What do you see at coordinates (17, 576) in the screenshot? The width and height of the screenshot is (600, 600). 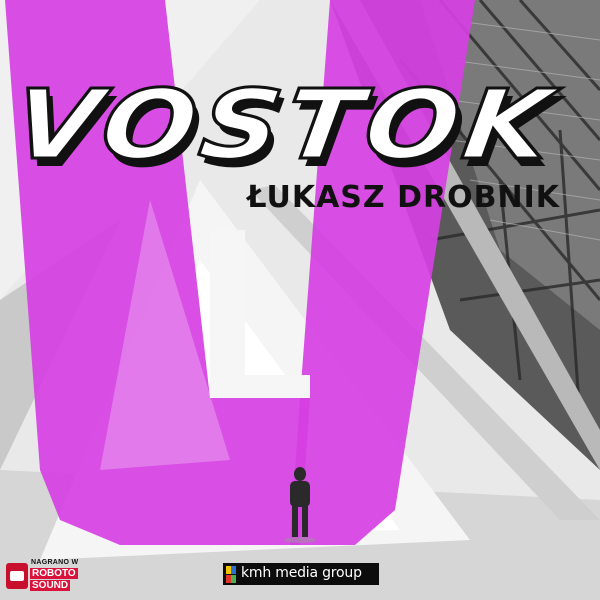 I see `robot-icon` at bounding box center [17, 576].